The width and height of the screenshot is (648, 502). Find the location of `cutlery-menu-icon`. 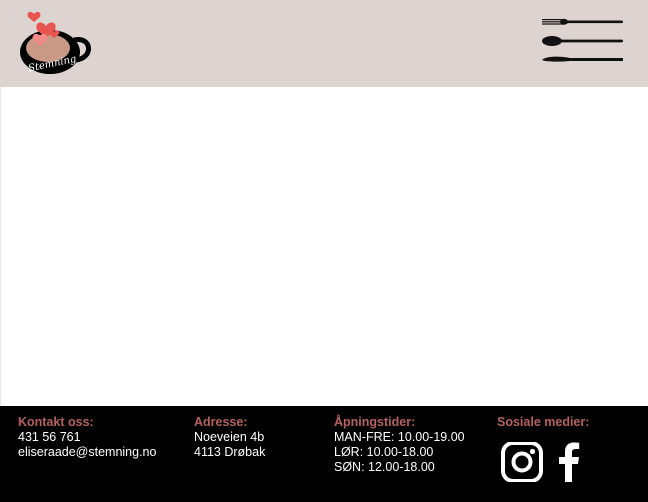

cutlery-menu-icon is located at coordinates (582, 40).